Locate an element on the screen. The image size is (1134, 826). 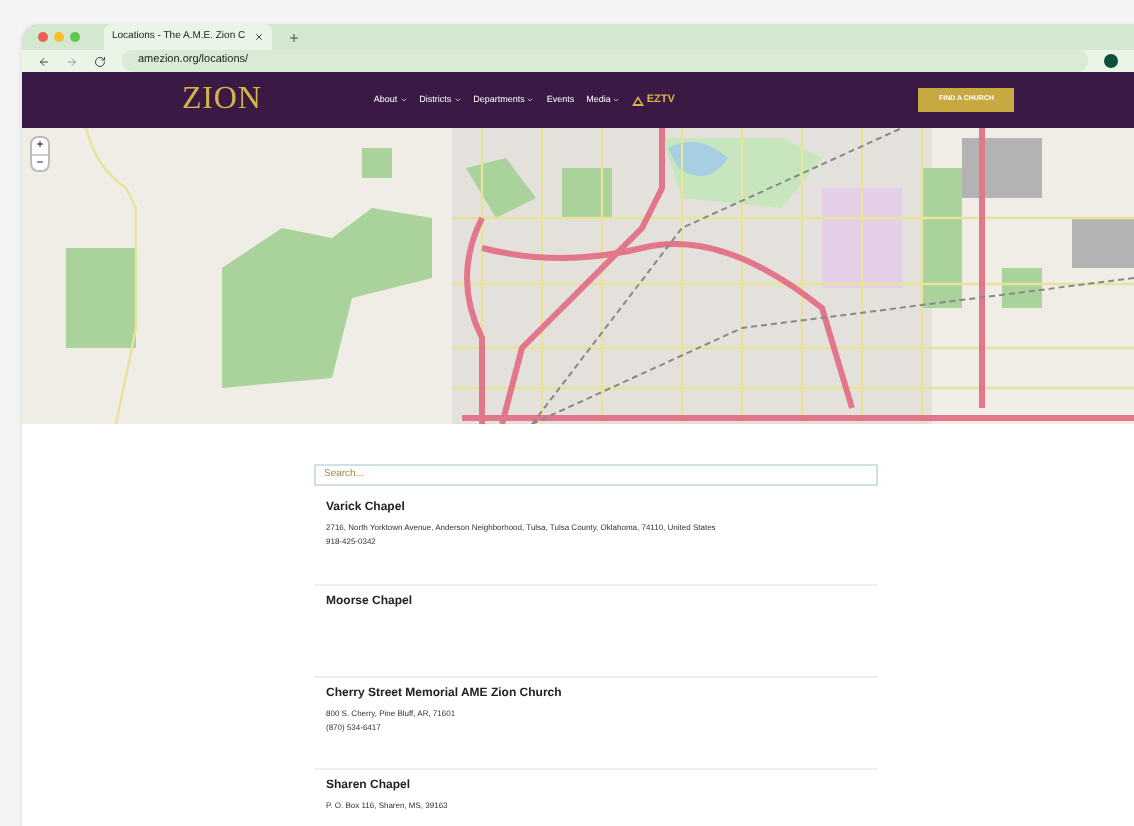
site-logo: ZION is located at coordinates (222, 100).